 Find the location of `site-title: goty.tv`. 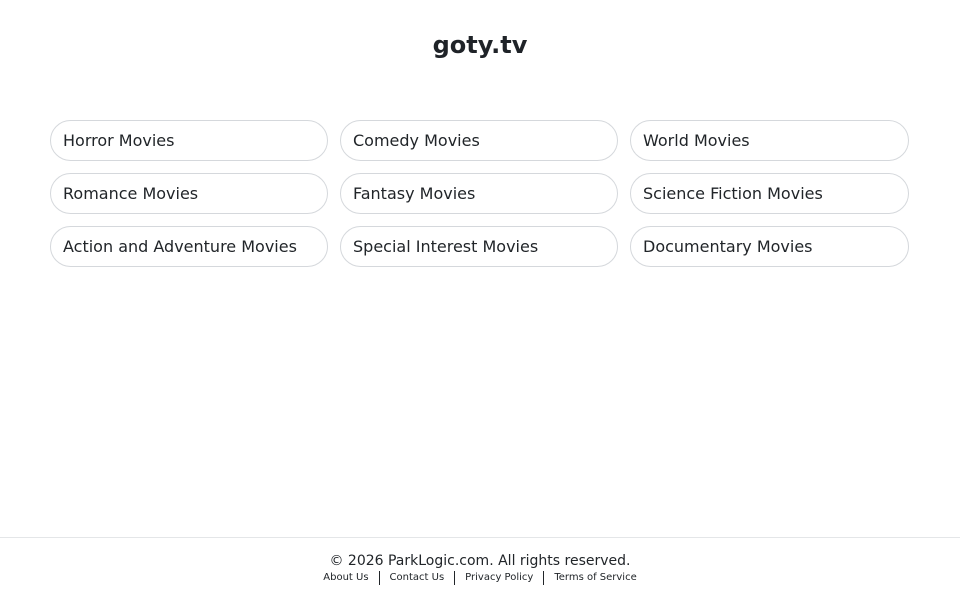

site-title: goty.tv is located at coordinates (480, 45).